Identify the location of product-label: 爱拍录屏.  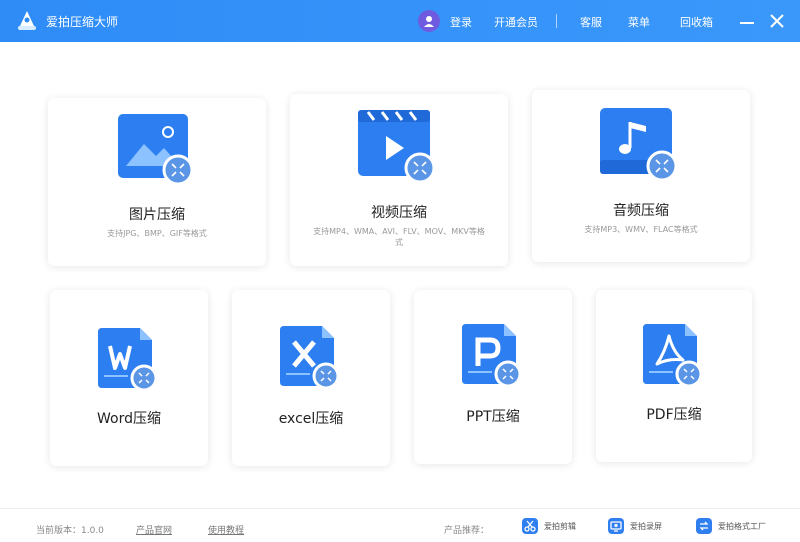
(646, 526).